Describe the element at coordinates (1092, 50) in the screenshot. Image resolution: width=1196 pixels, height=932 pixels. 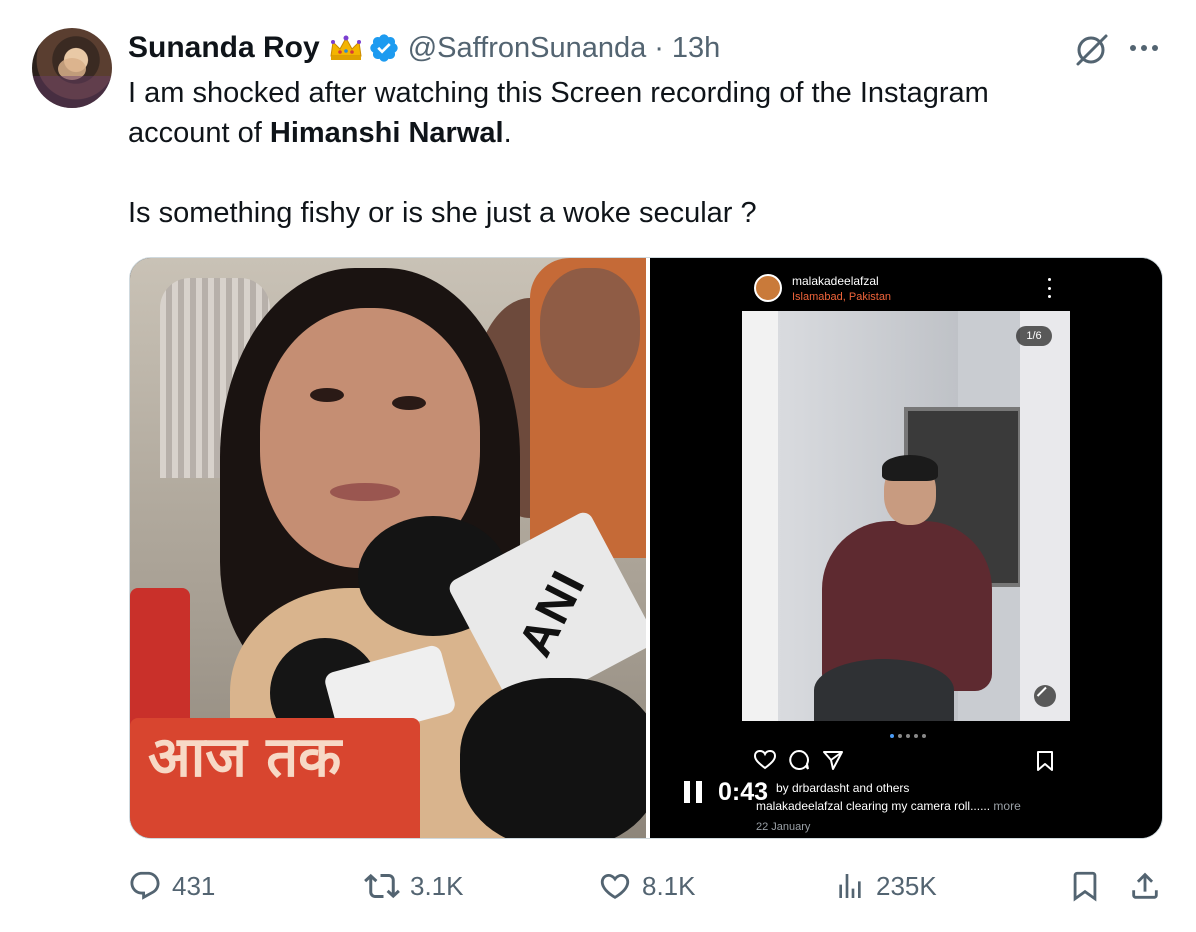
I see `grok-icon` at that location.